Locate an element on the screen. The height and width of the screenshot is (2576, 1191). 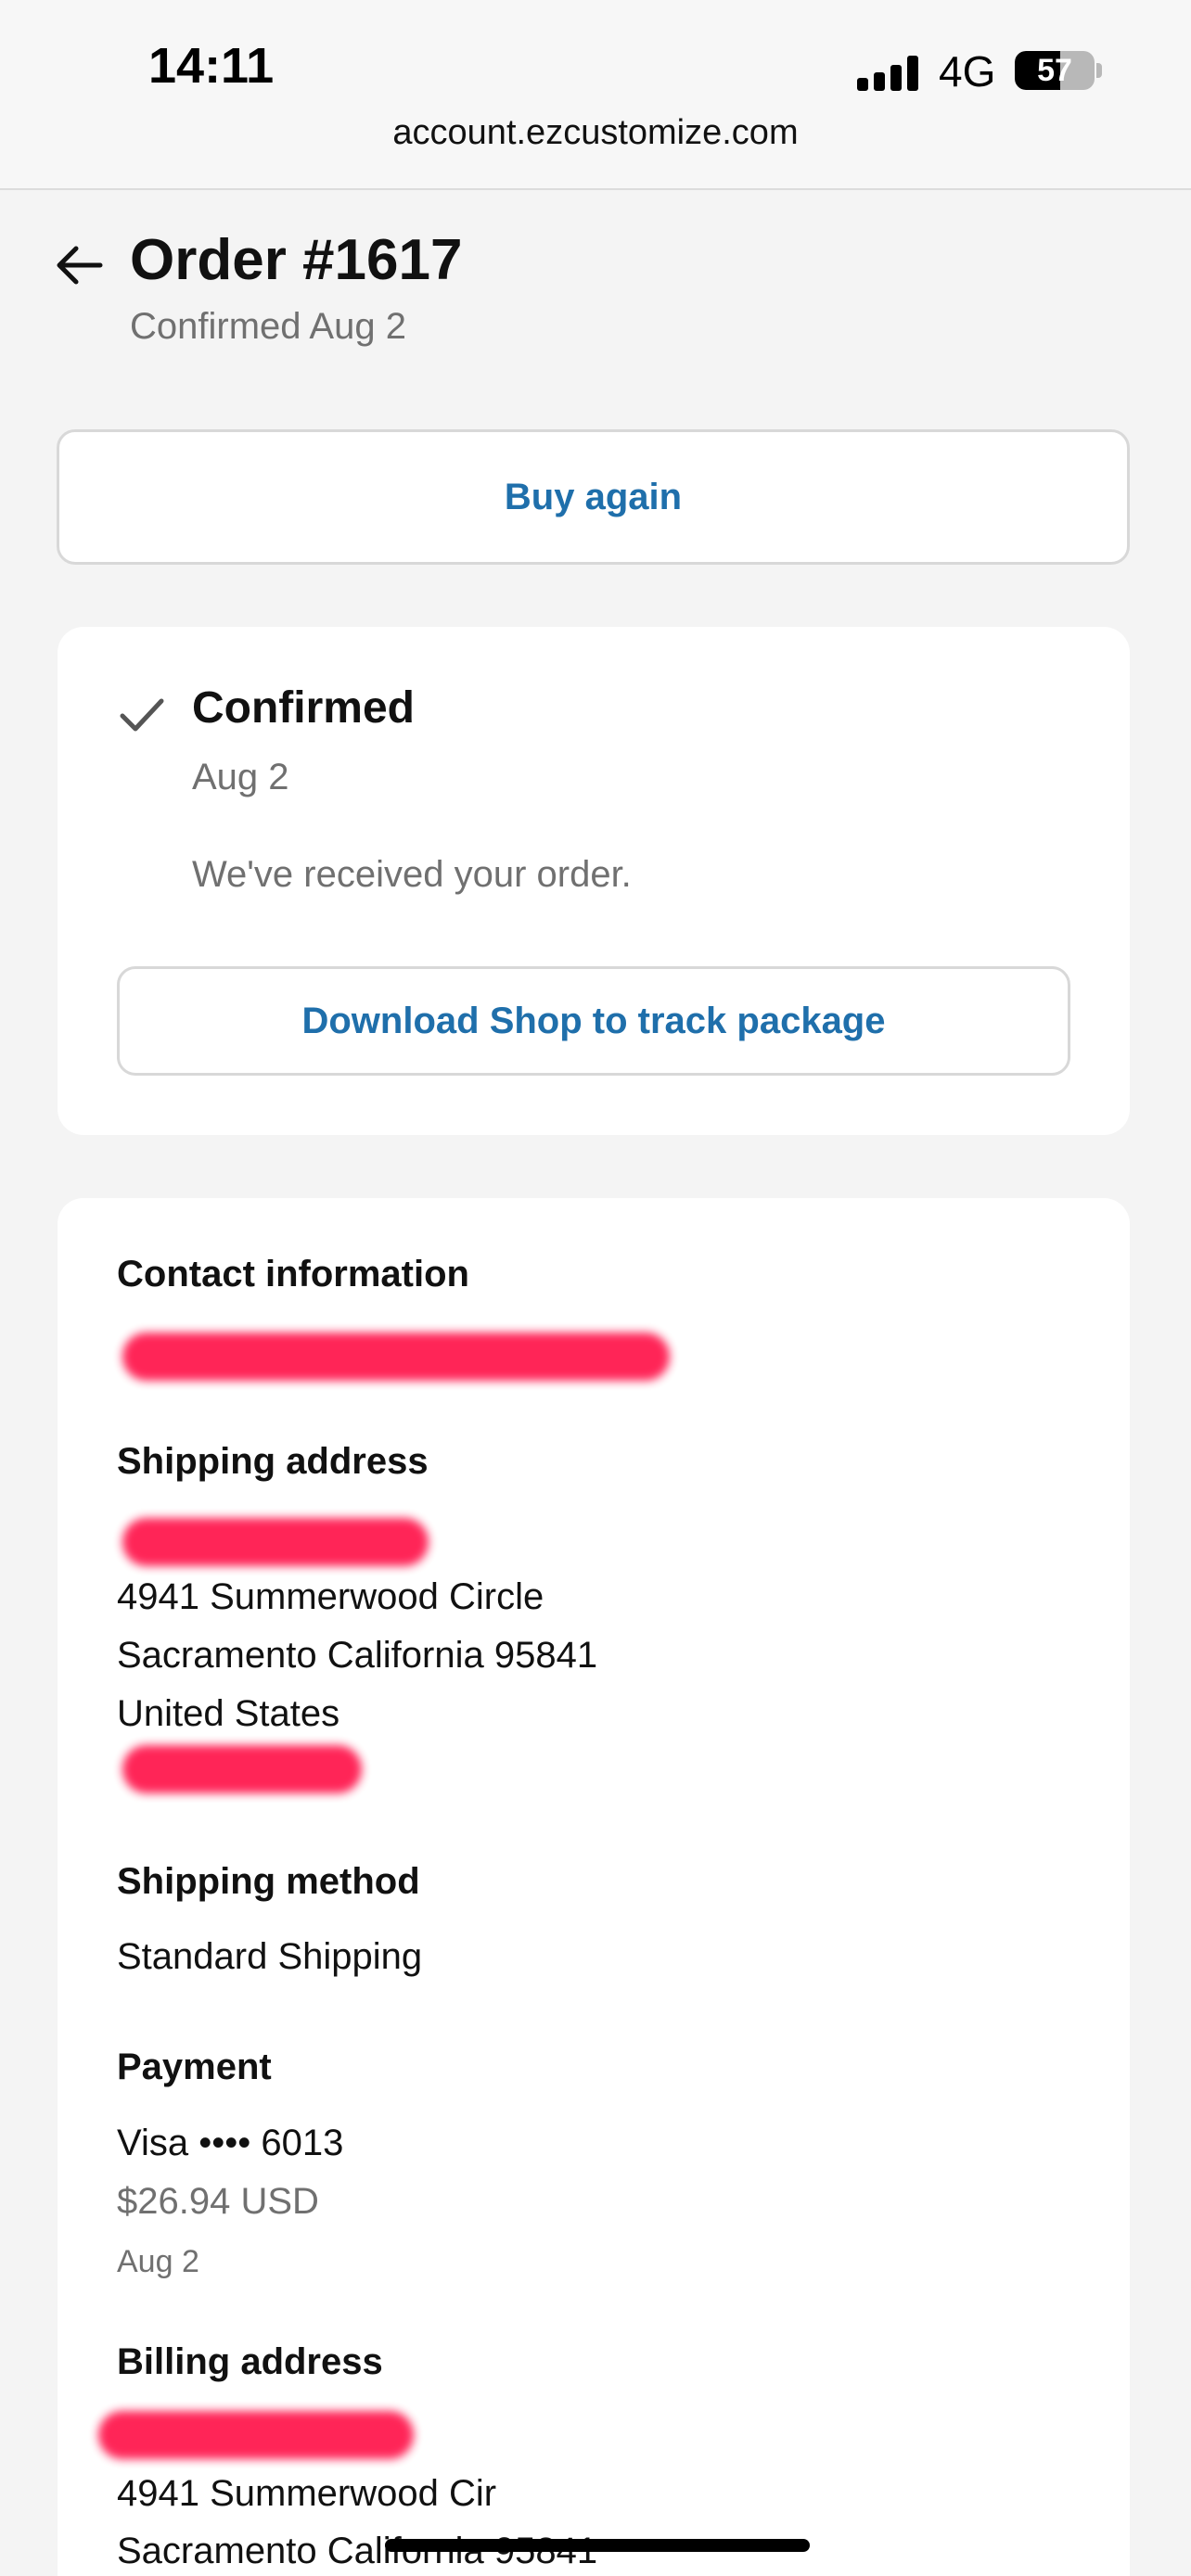
checkmark-icon is located at coordinates (142, 715).